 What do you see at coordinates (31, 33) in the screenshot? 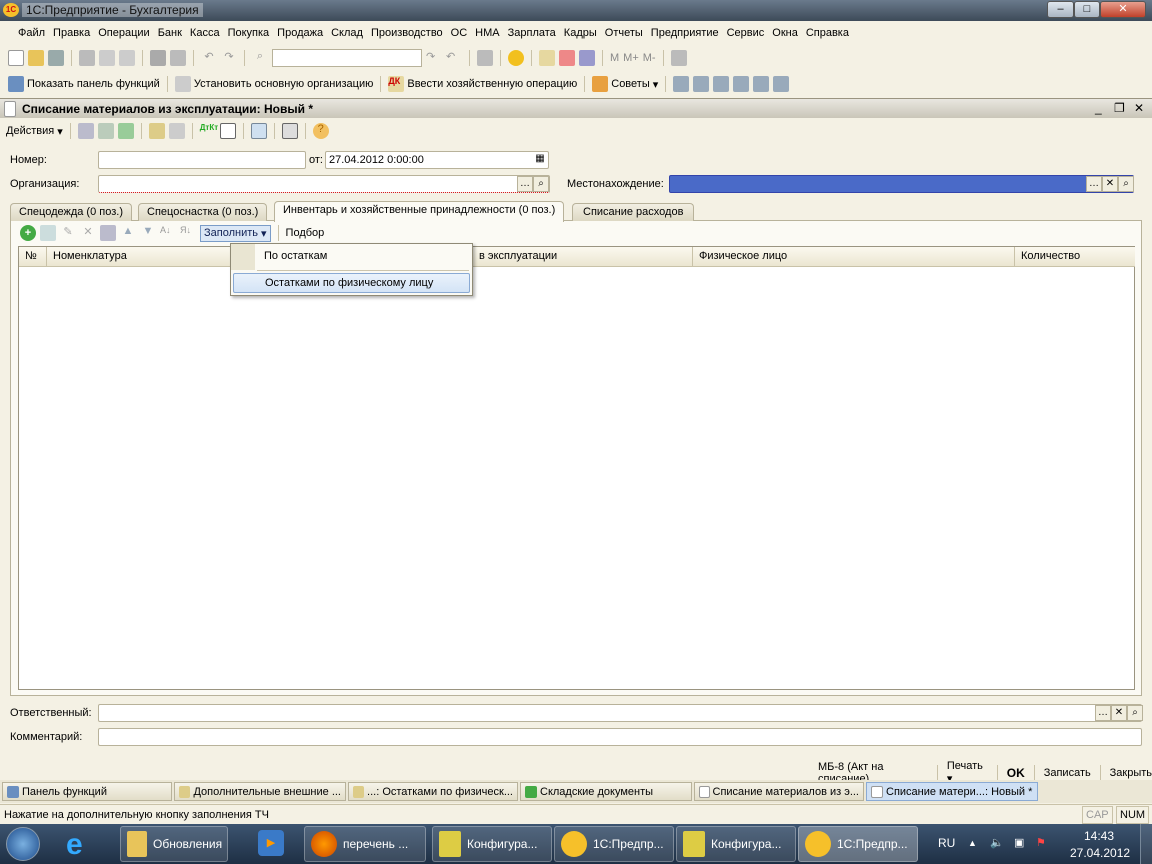
I see `menu-item: Файл` at bounding box center [31, 33].